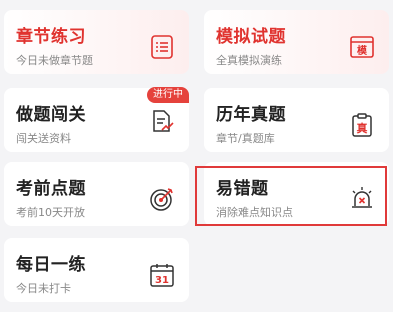  What do you see at coordinates (51, 115) in the screenshot?
I see `card-title: 做题闯关` at bounding box center [51, 115].